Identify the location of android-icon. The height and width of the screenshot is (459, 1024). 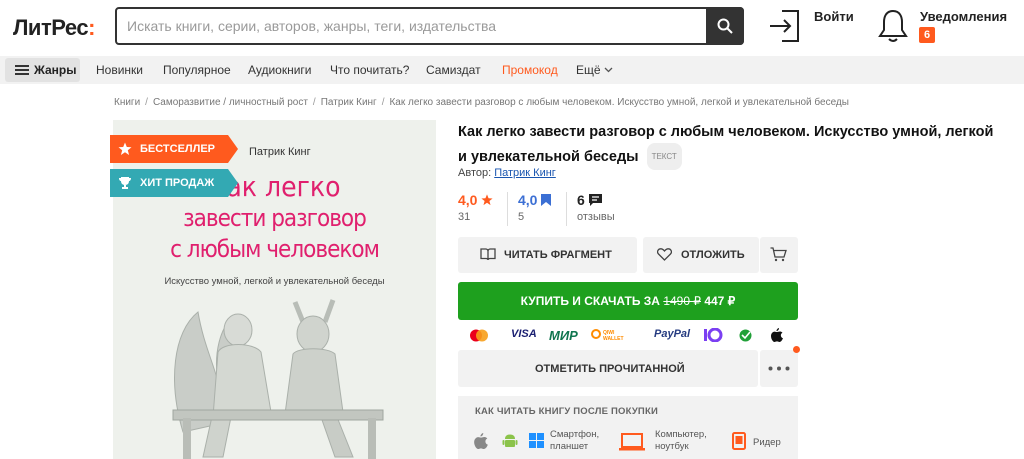
(510, 440).